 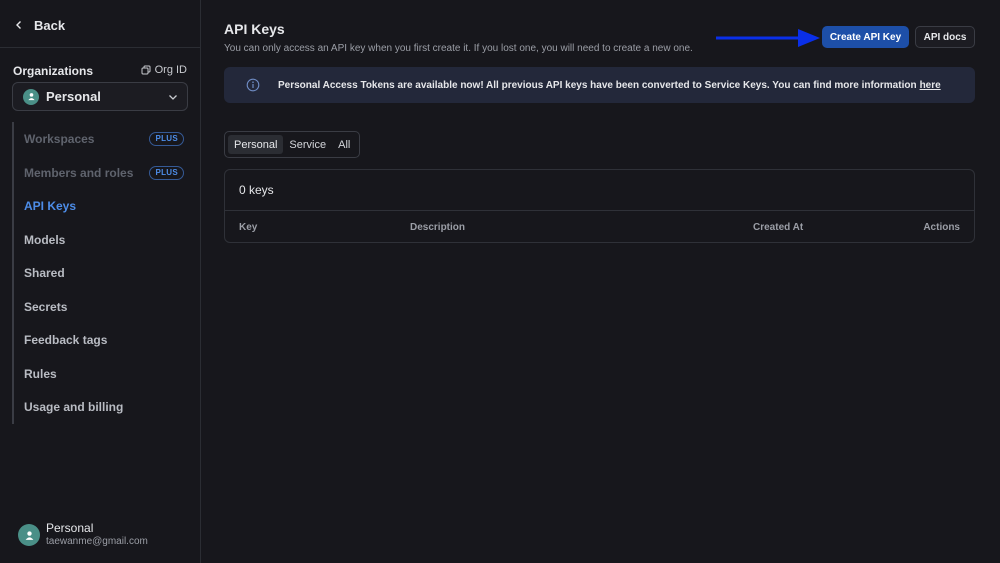 I want to click on org-id-button: Org ID, so click(x=164, y=70).